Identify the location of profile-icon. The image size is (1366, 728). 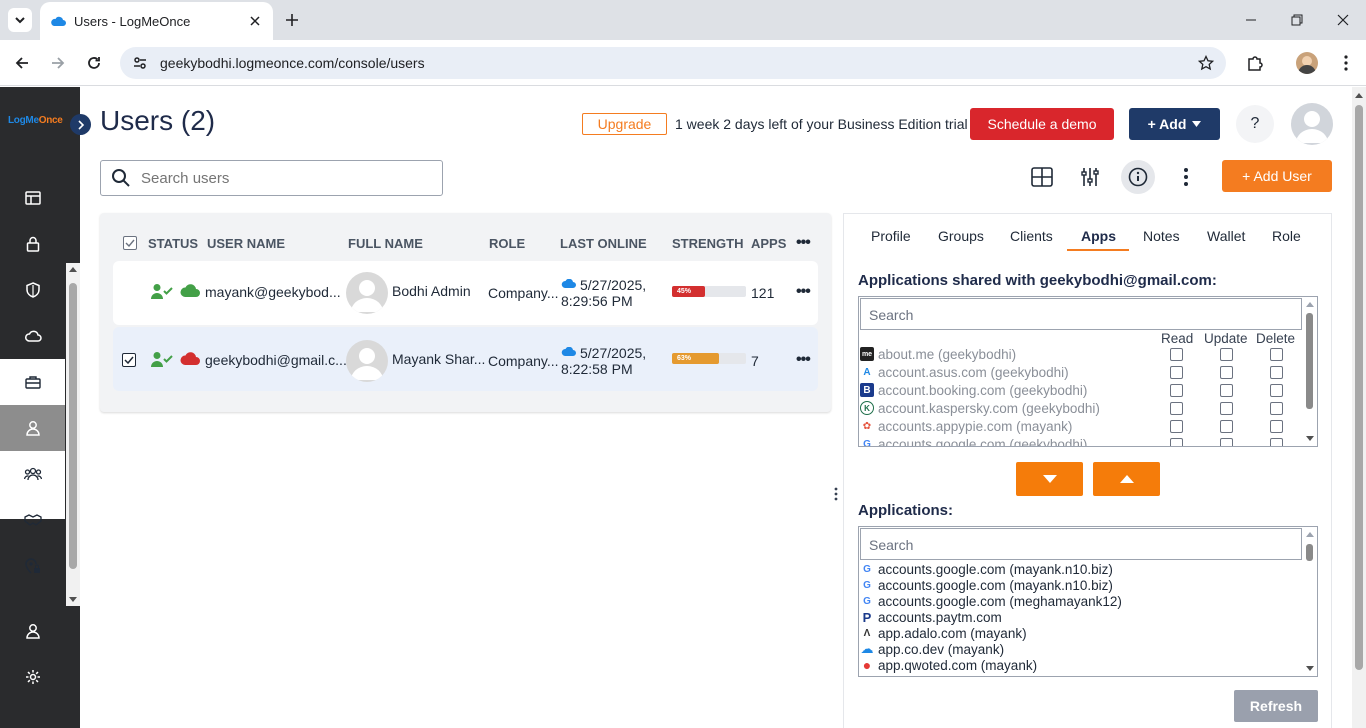
(32, 631).